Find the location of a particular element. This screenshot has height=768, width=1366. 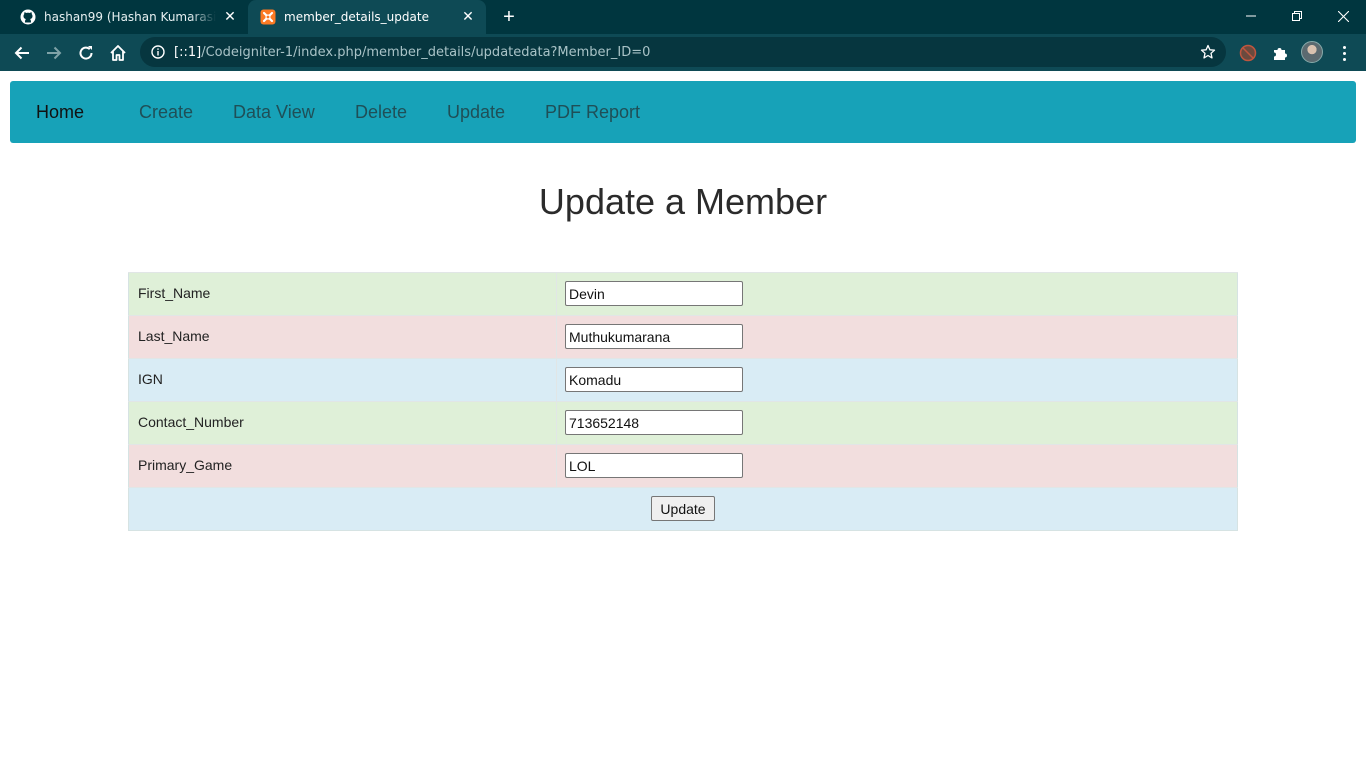

first-name-input is located at coordinates (654, 293).